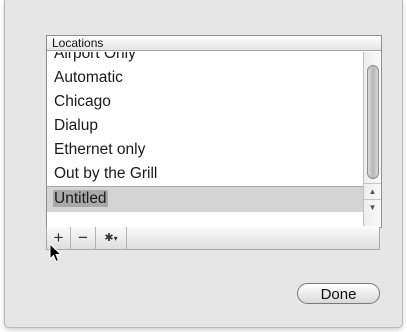  I want to click on selected-list-item-editing: Untitled, so click(205, 199).